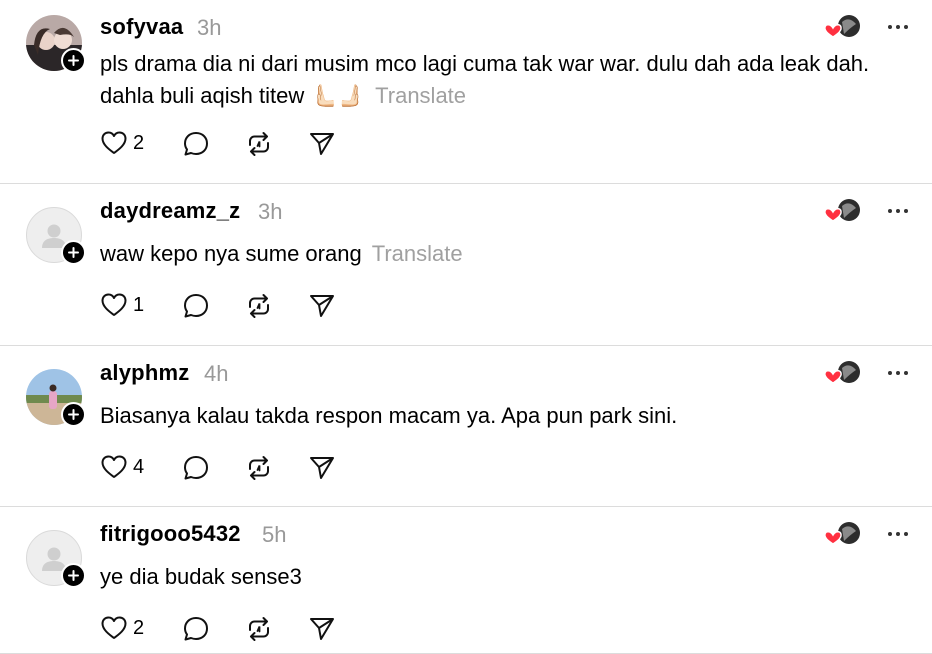  Describe the element at coordinates (139, 466) in the screenshot. I see `like-count: 4` at that location.